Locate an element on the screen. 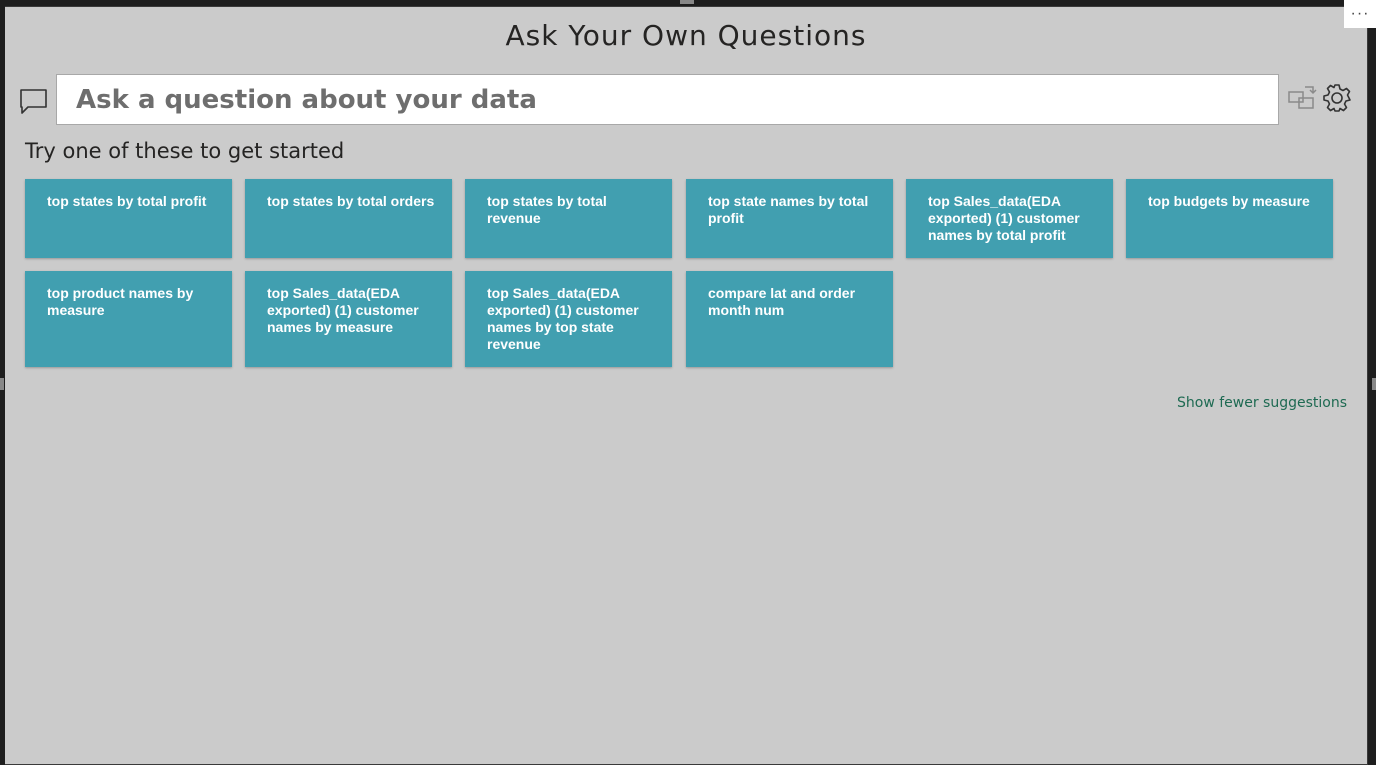  qna-question-box is located at coordinates (667, 99).